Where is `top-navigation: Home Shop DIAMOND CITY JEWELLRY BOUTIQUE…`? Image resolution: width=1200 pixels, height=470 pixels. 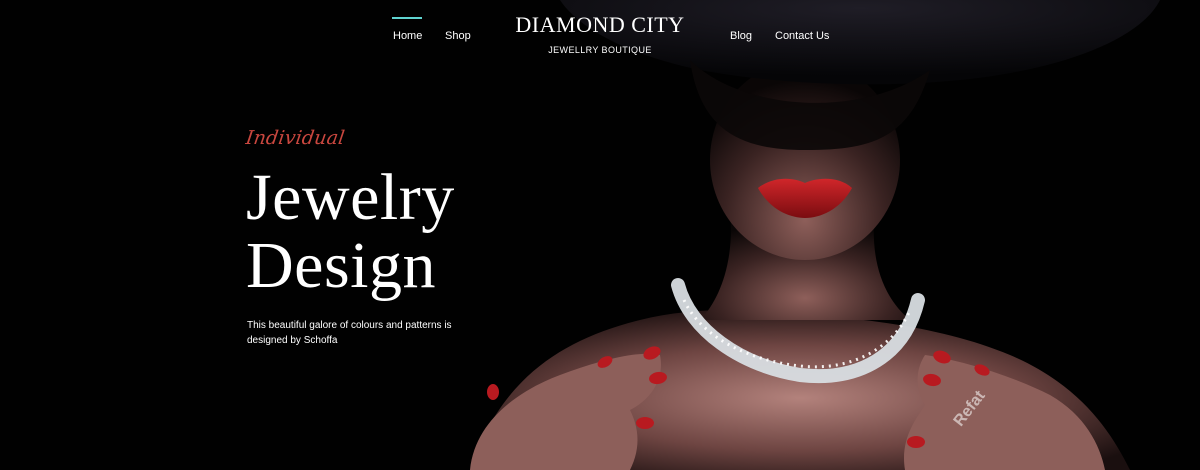
top-navigation: Home Shop DIAMOND CITY JEWELLRY BOUTIQUE… is located at coordinates (600, 35).